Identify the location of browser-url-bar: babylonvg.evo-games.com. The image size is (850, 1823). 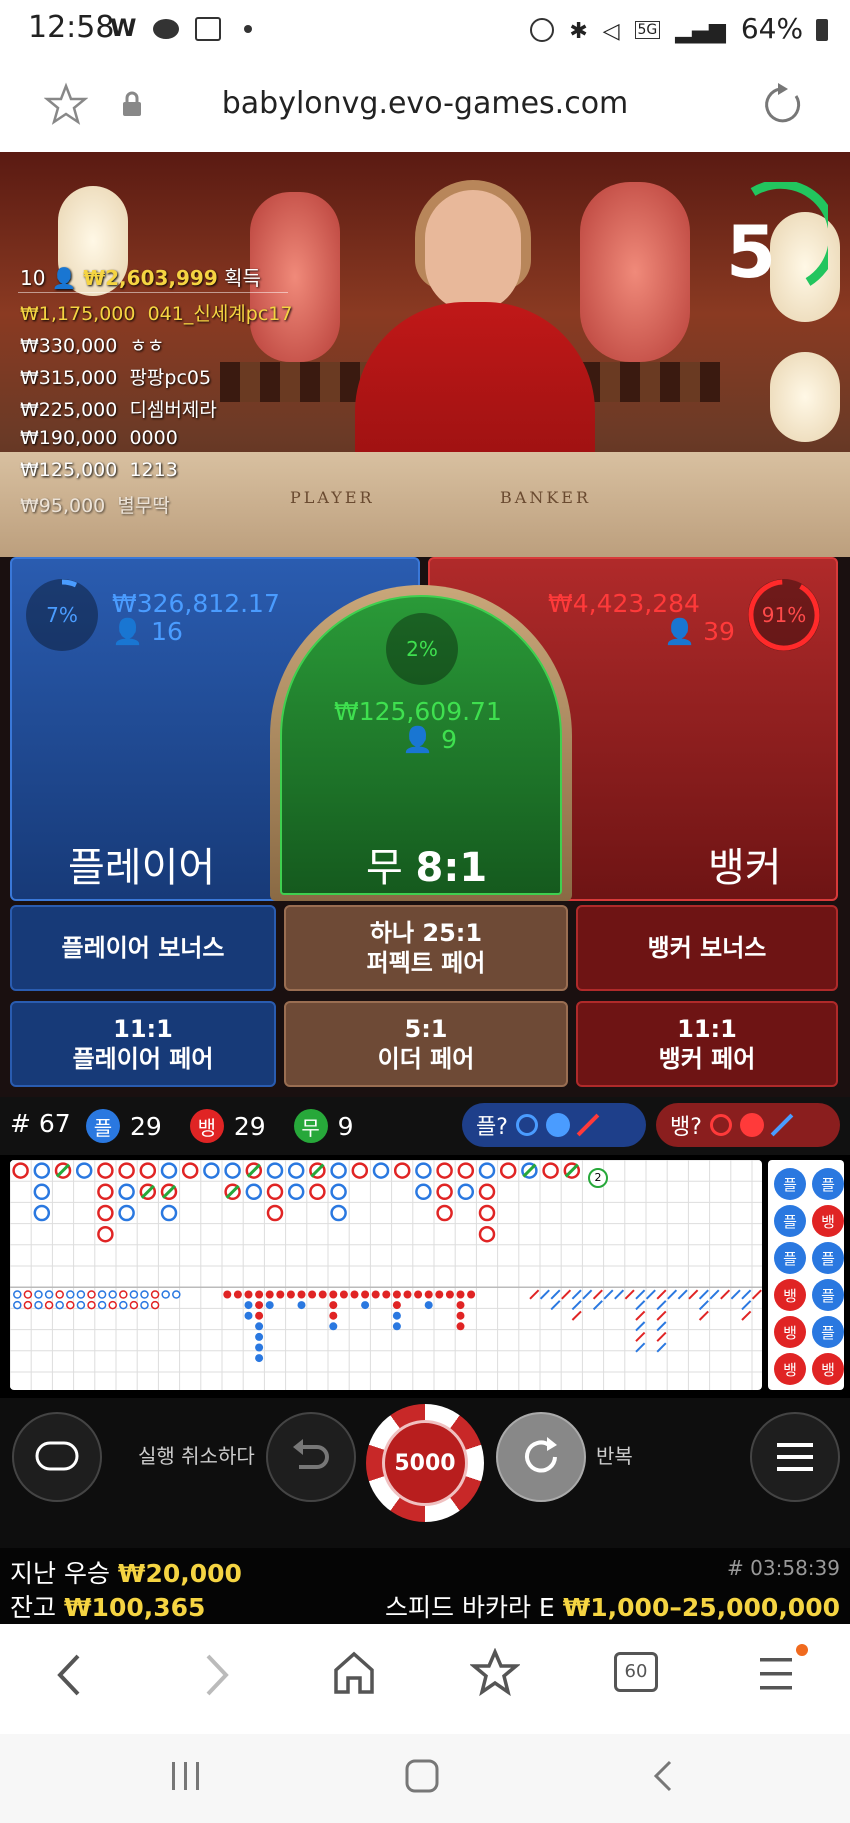
(425, 107).